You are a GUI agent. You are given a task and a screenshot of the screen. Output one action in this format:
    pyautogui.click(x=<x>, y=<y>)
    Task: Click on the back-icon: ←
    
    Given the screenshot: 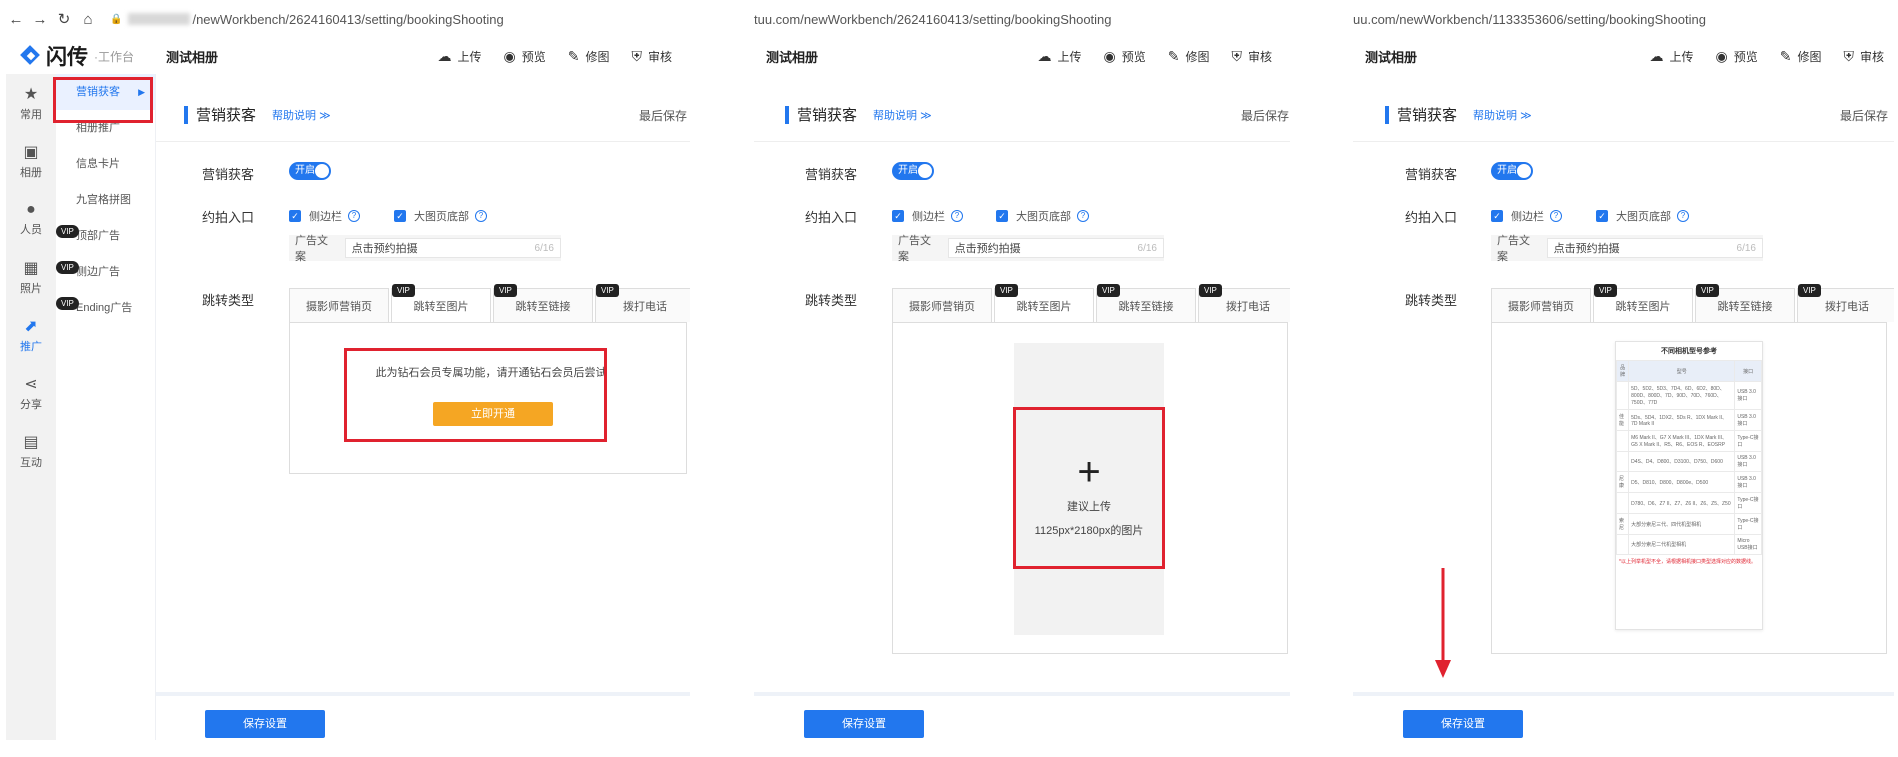 What is the action you would take?
    pyautogui.click(x=16, y=19)
    